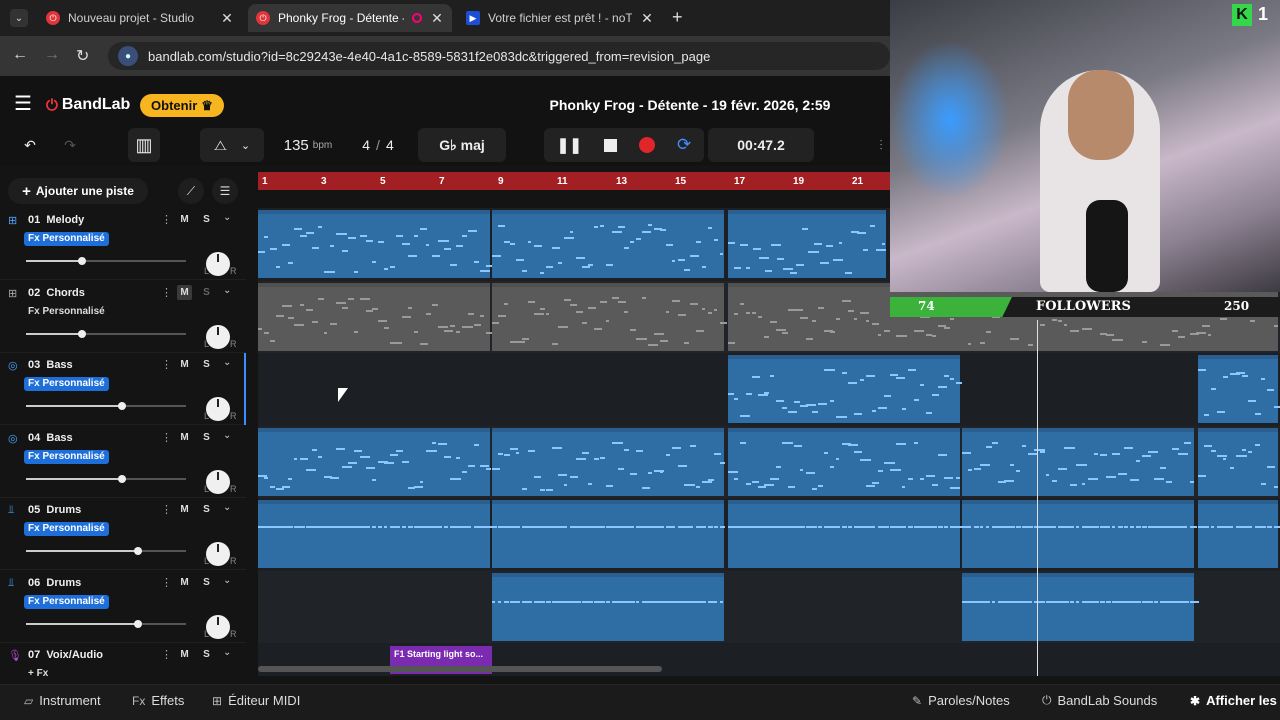  What do you see at coordinates (128, 56) in the screenshot?
I see `site-info-icon: ●` at bounding box center [128, 56].